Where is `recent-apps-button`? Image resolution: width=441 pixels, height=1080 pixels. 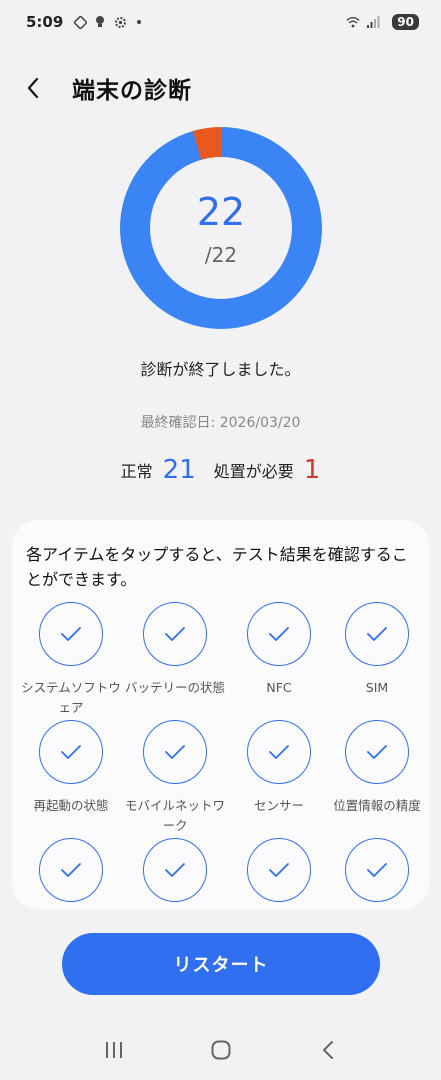
recent-apps-button is located at coordinates (114, 1050).